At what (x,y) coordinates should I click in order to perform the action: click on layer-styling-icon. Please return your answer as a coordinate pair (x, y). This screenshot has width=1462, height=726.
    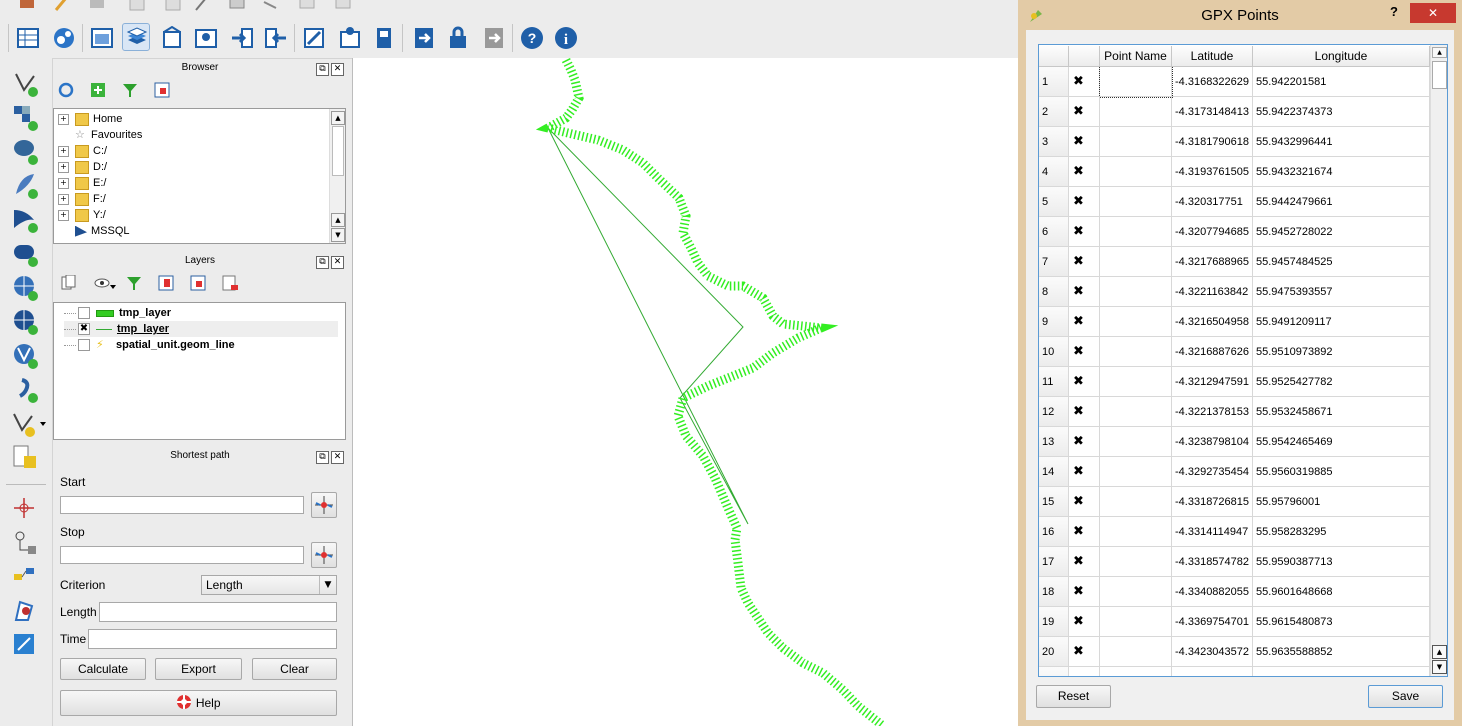
    Looking at the image, I should click on (68, 283).